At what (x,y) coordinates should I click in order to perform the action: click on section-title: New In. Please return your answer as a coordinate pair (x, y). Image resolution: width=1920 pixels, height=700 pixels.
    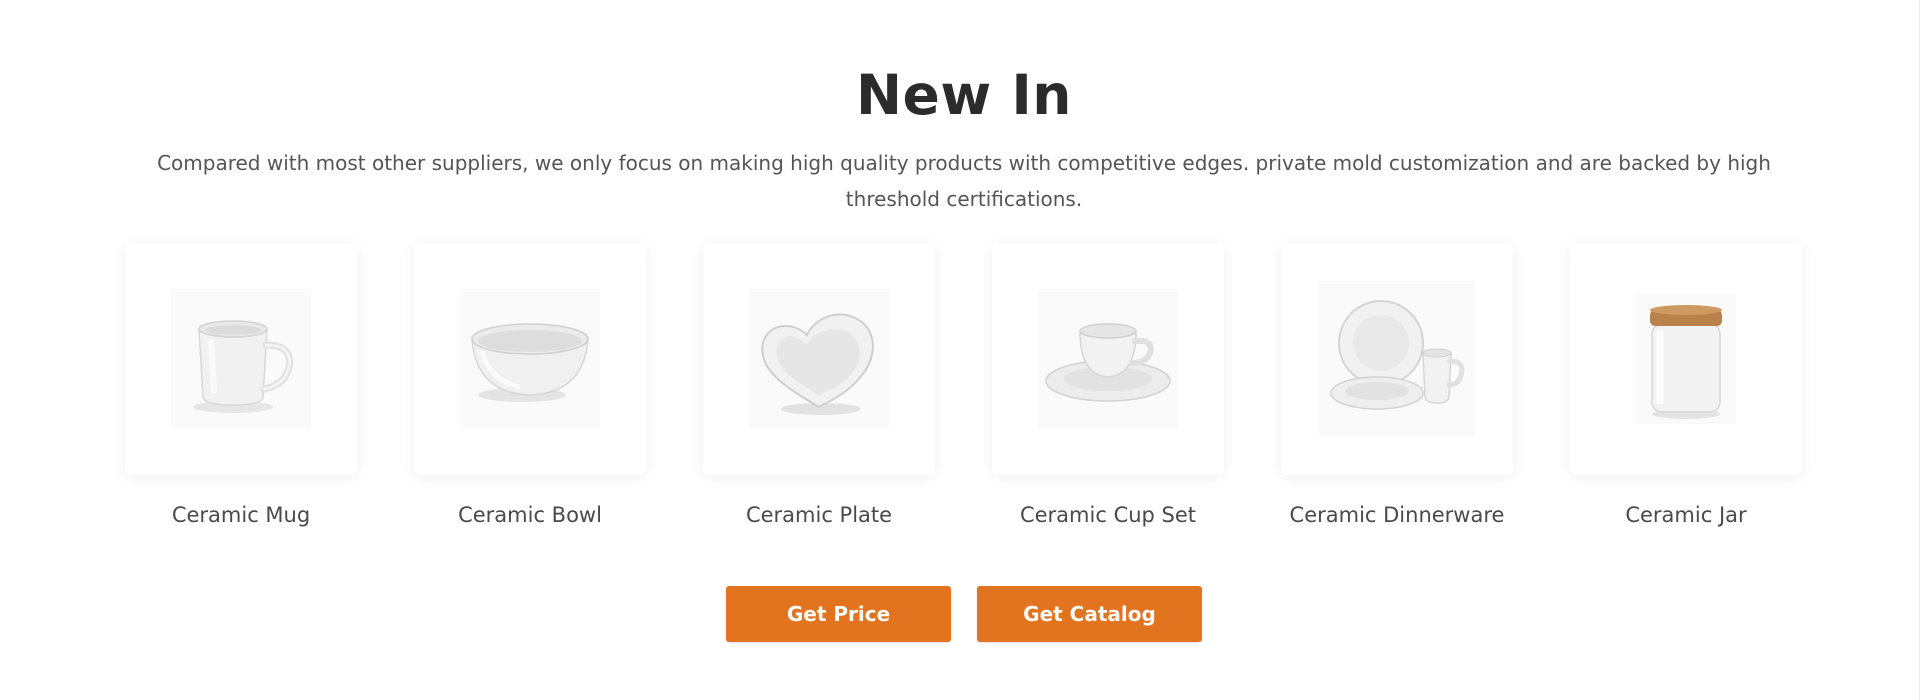
    Looking at the image, I should click on (964, 95).